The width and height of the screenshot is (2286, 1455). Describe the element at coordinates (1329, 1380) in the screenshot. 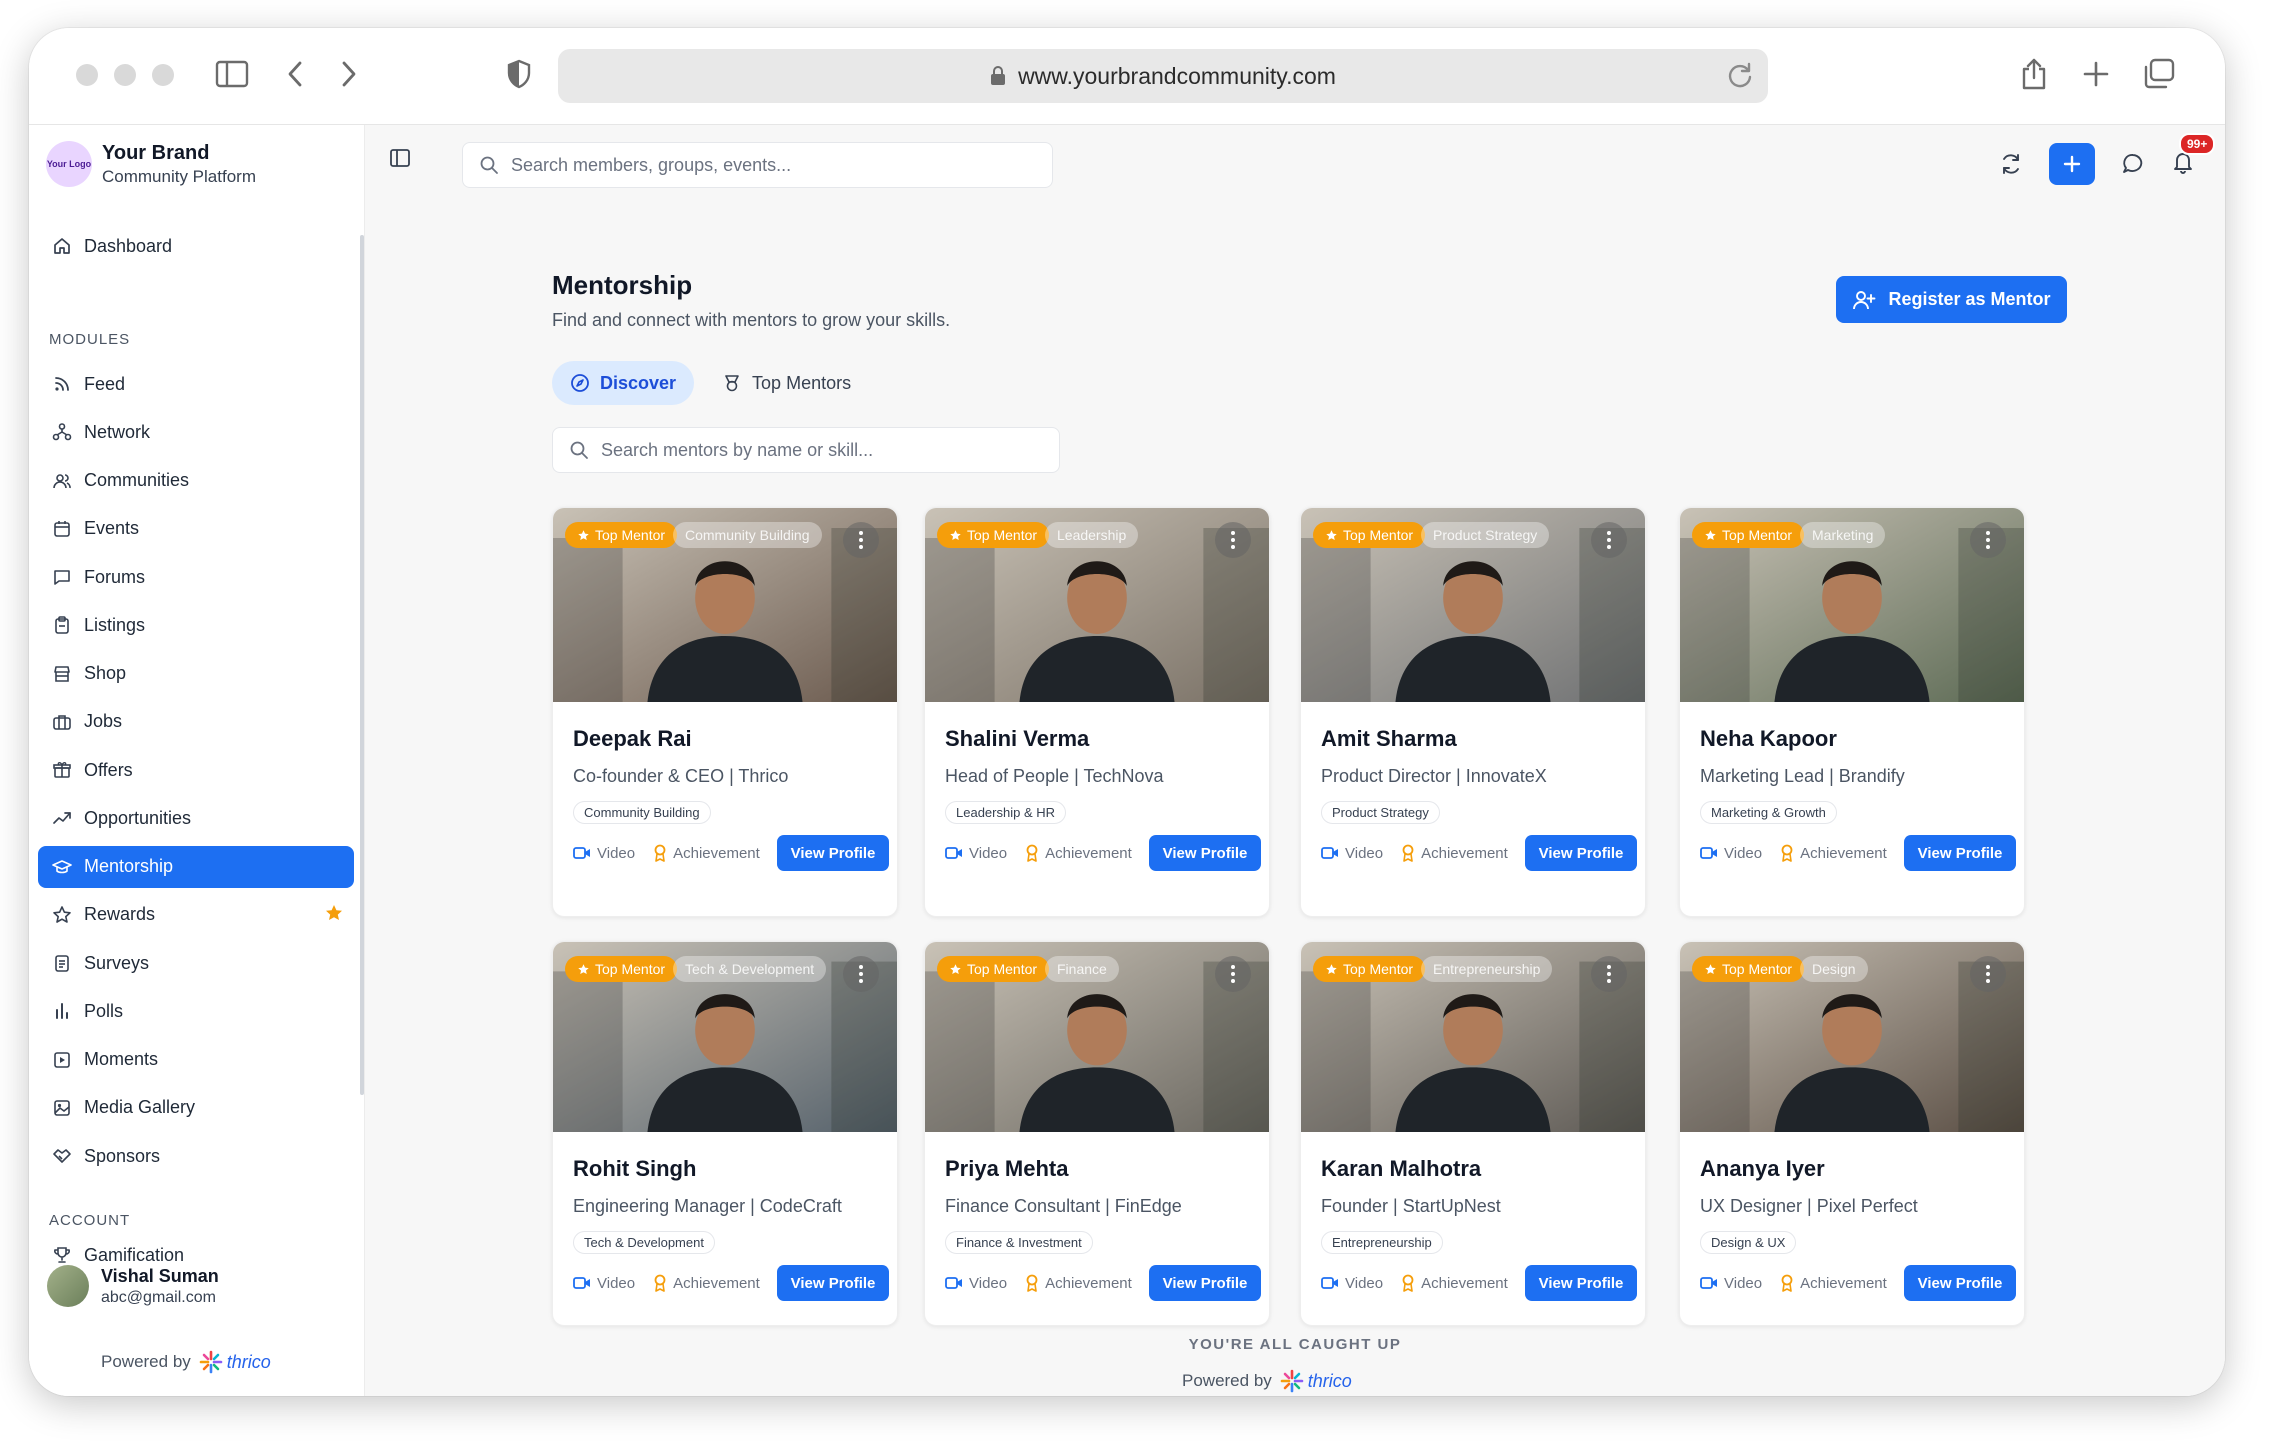

I see `thrico-wordmark: thrico` at that location.